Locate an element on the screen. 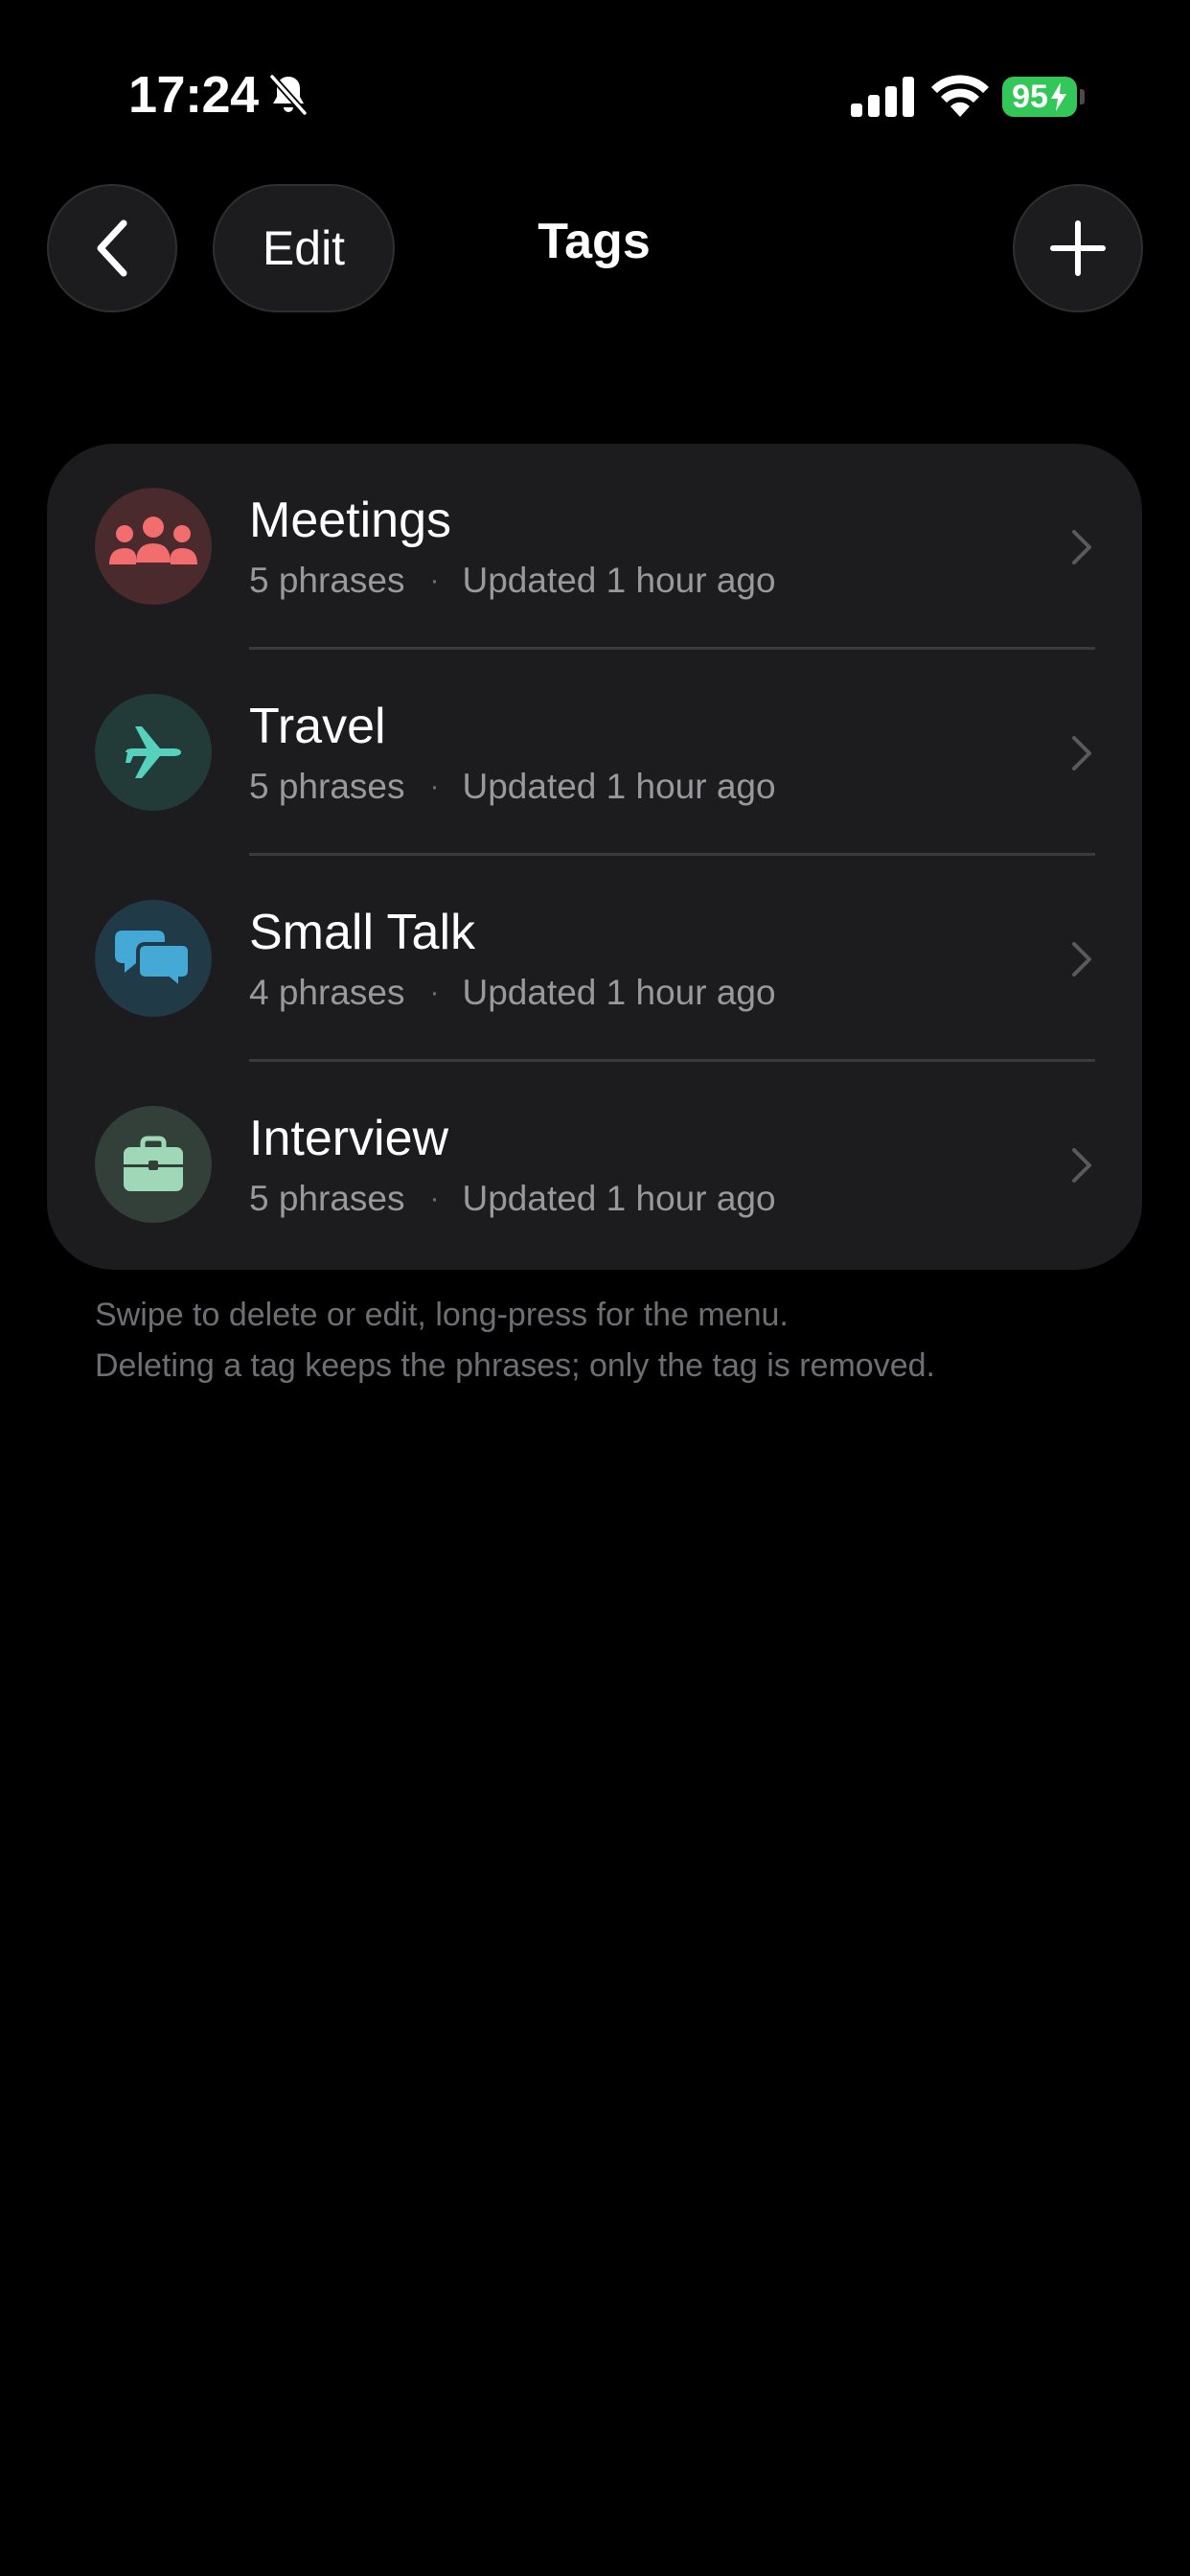 The width and height of the screenshot is (1190, 2576). bolt-icon is located at coordinates (1058, 96).